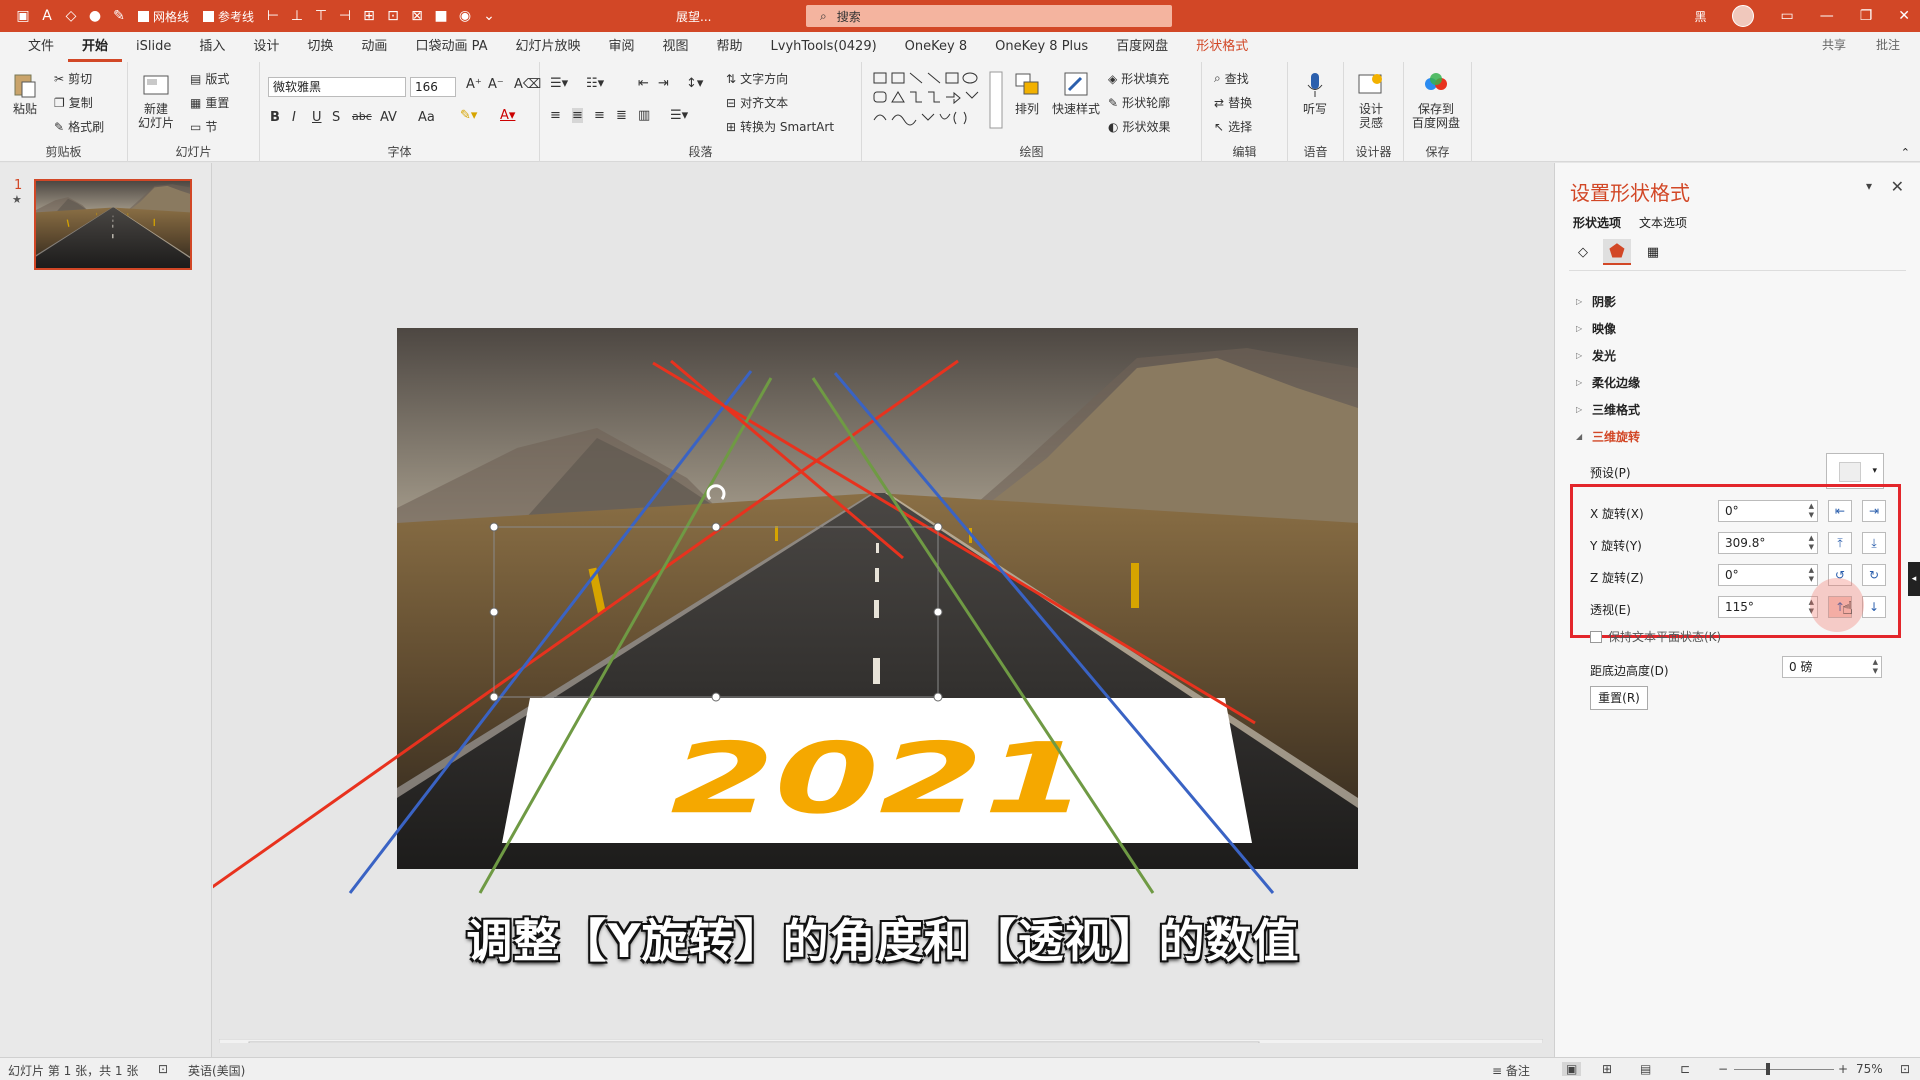 Image resolution: width=1920 pixels, height=1080 pixels. Describe the element at coordinates (1596, 328) in the screenshot. I see `section-reflection: ▷ 映像` at that location.